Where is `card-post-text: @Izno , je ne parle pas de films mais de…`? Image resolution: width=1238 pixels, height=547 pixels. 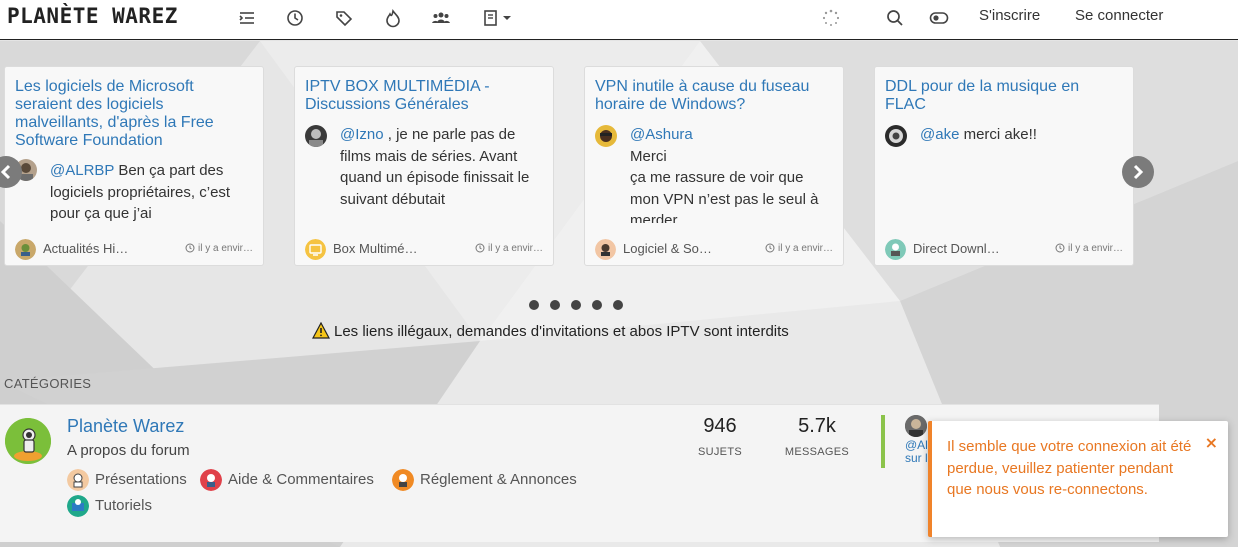
card-post-text: @Izno , je ne parle pas de films mais de… is located at coordinates (441, 173).